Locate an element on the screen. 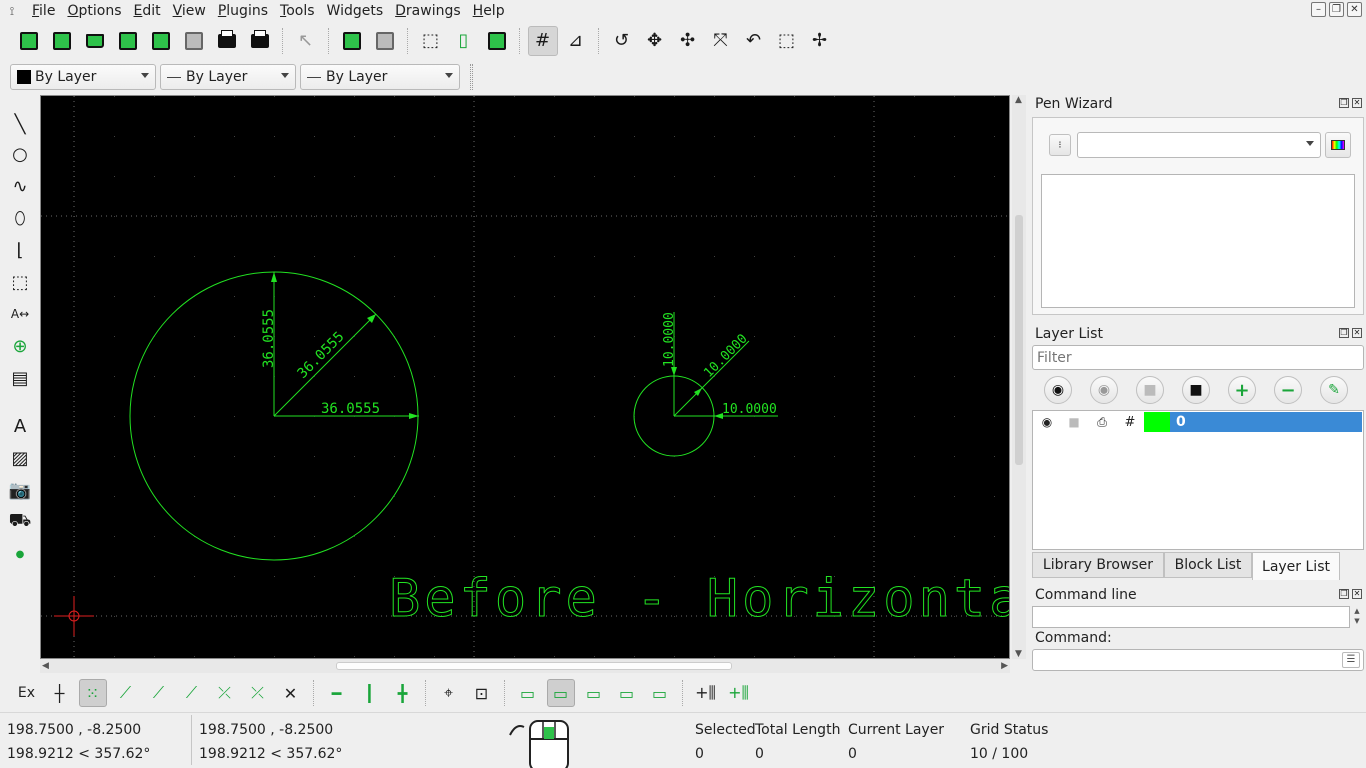 This screenshot has width=1366, height=768. menu-options: Options is located at coordinates (94, 11).